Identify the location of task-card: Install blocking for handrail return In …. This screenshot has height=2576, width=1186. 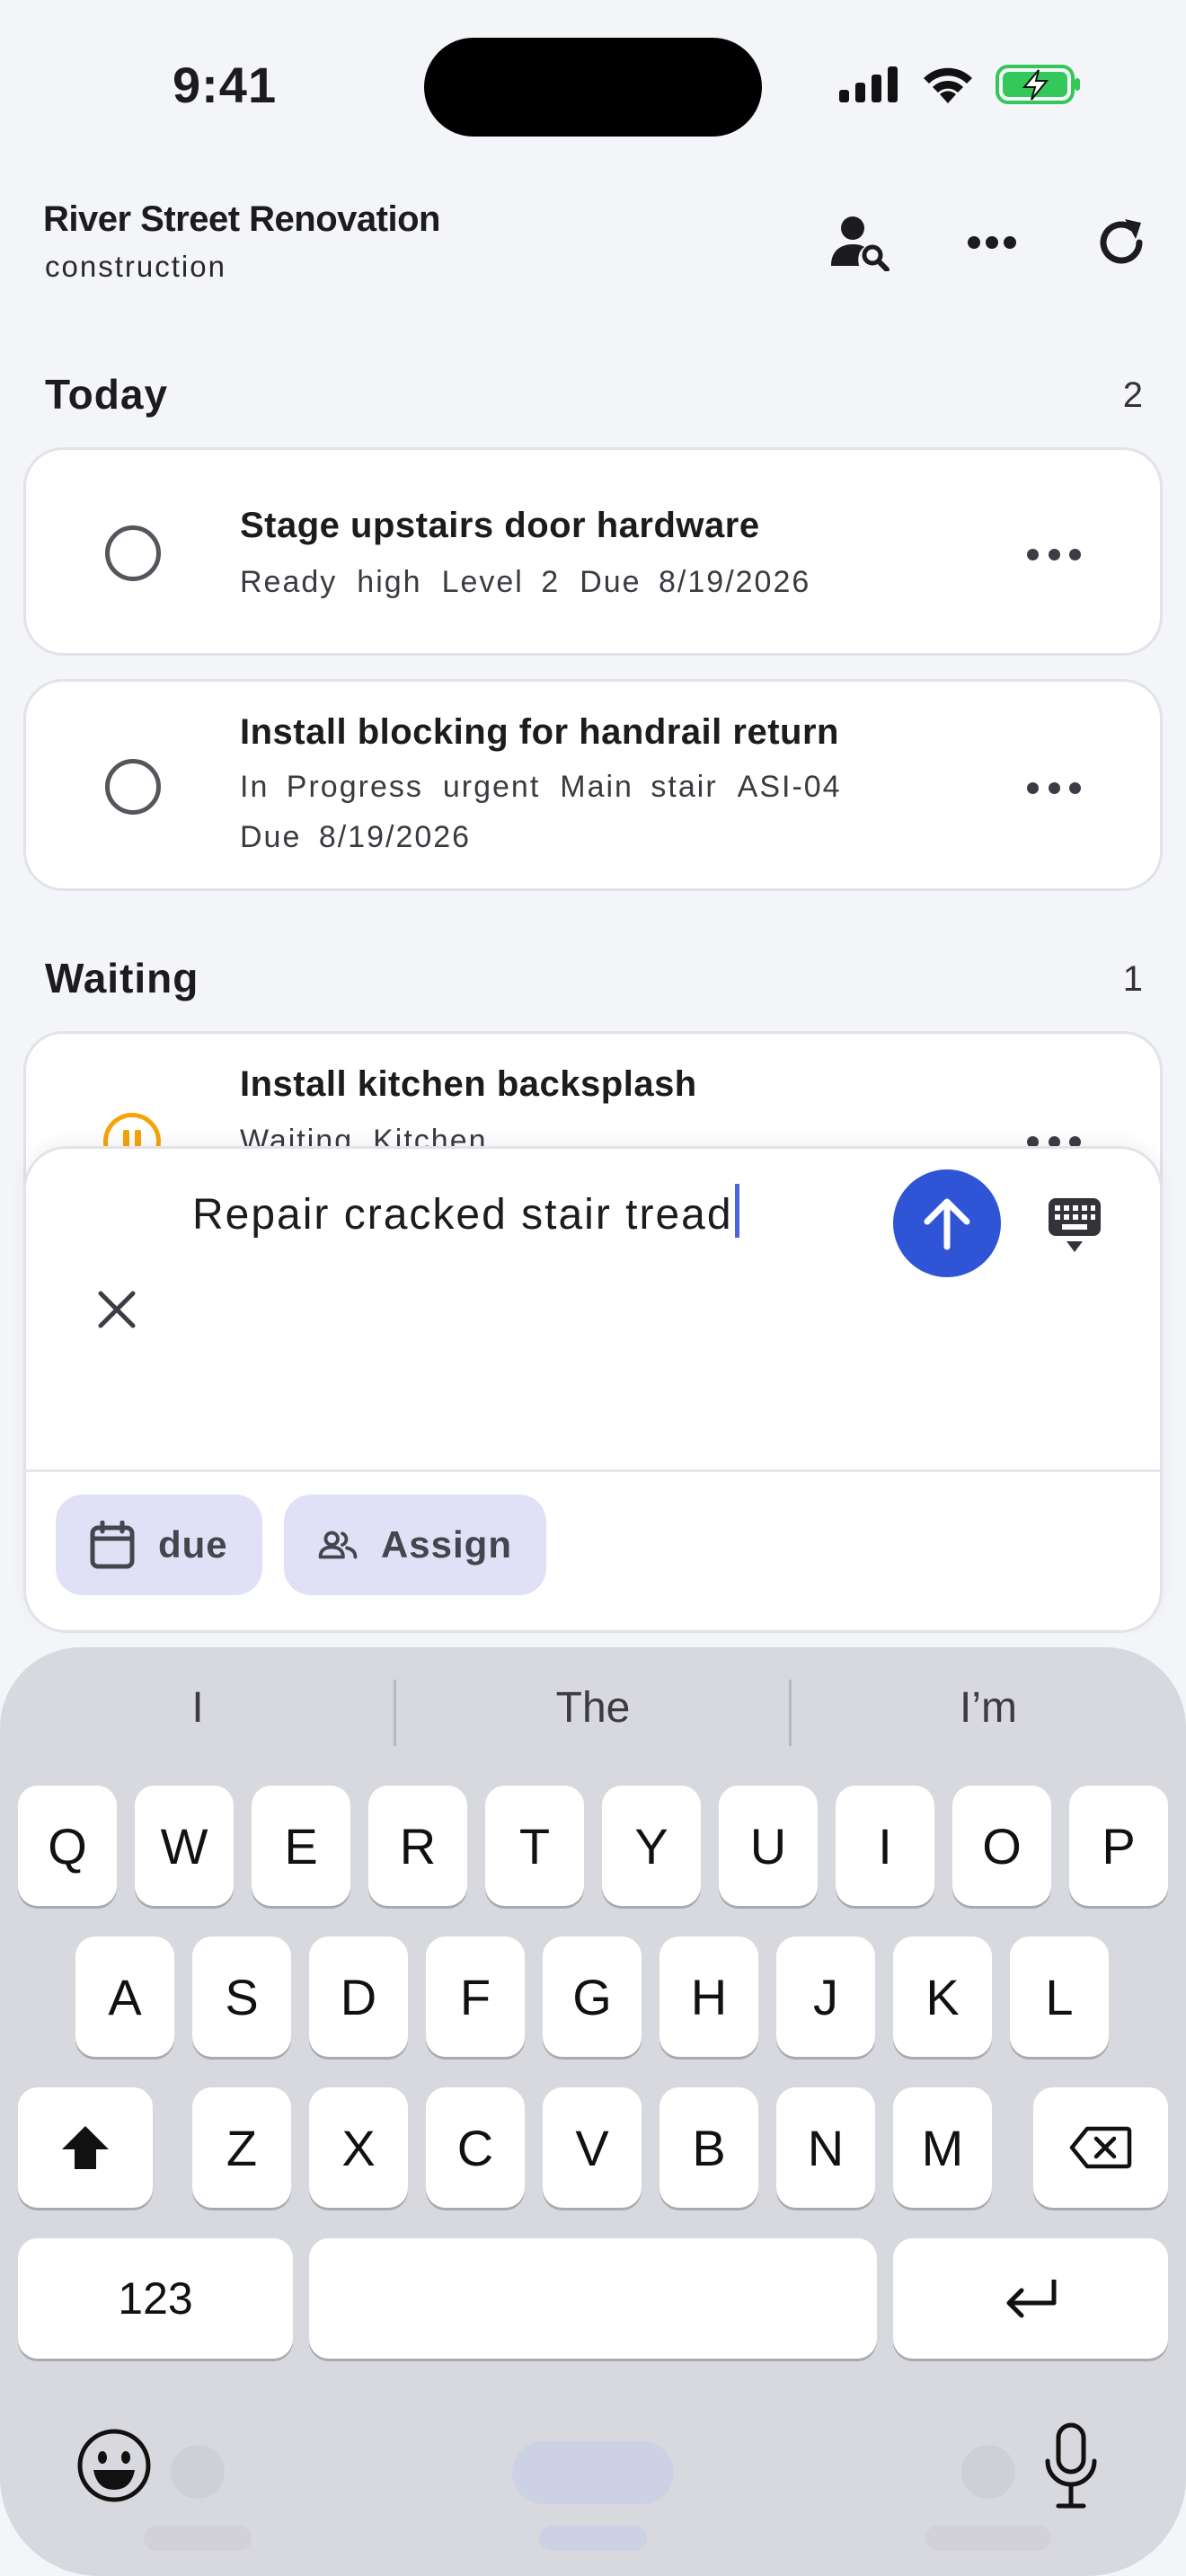
(593, 785).